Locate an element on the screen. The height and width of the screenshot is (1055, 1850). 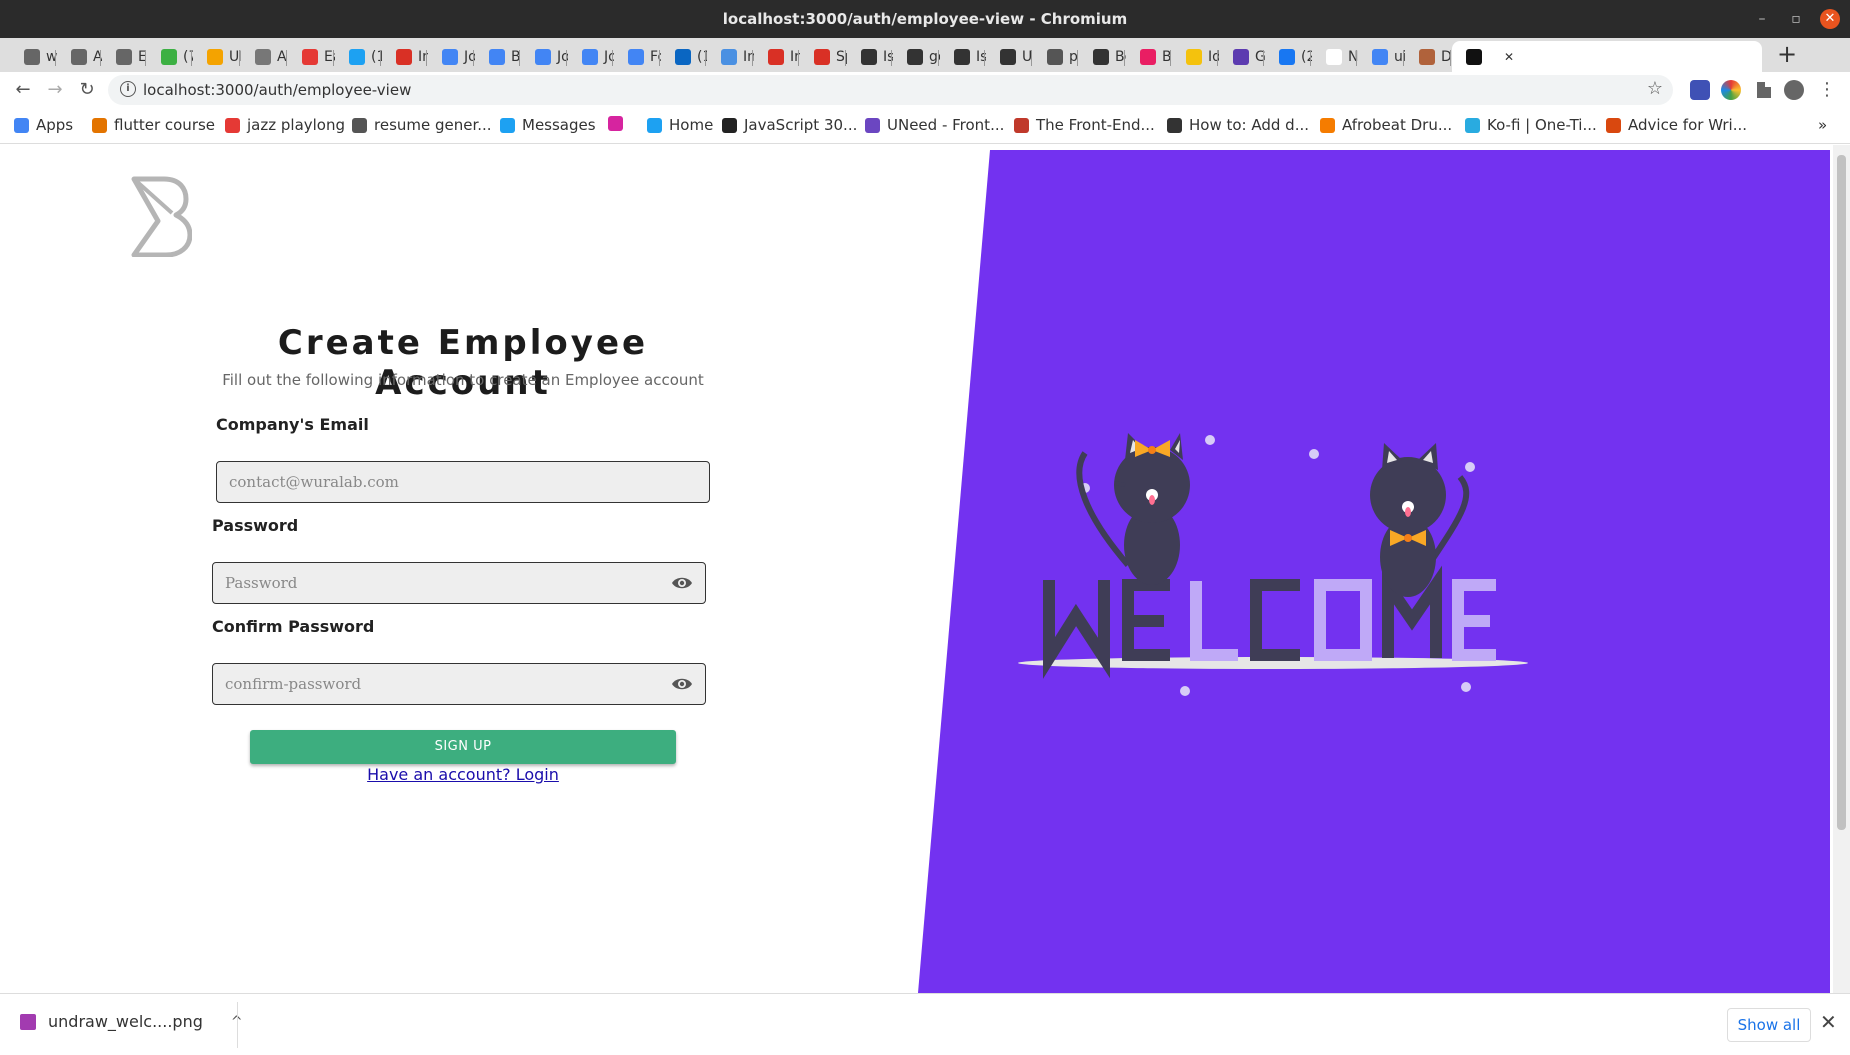
browser-tab: A is located at coordinates (79, 56).